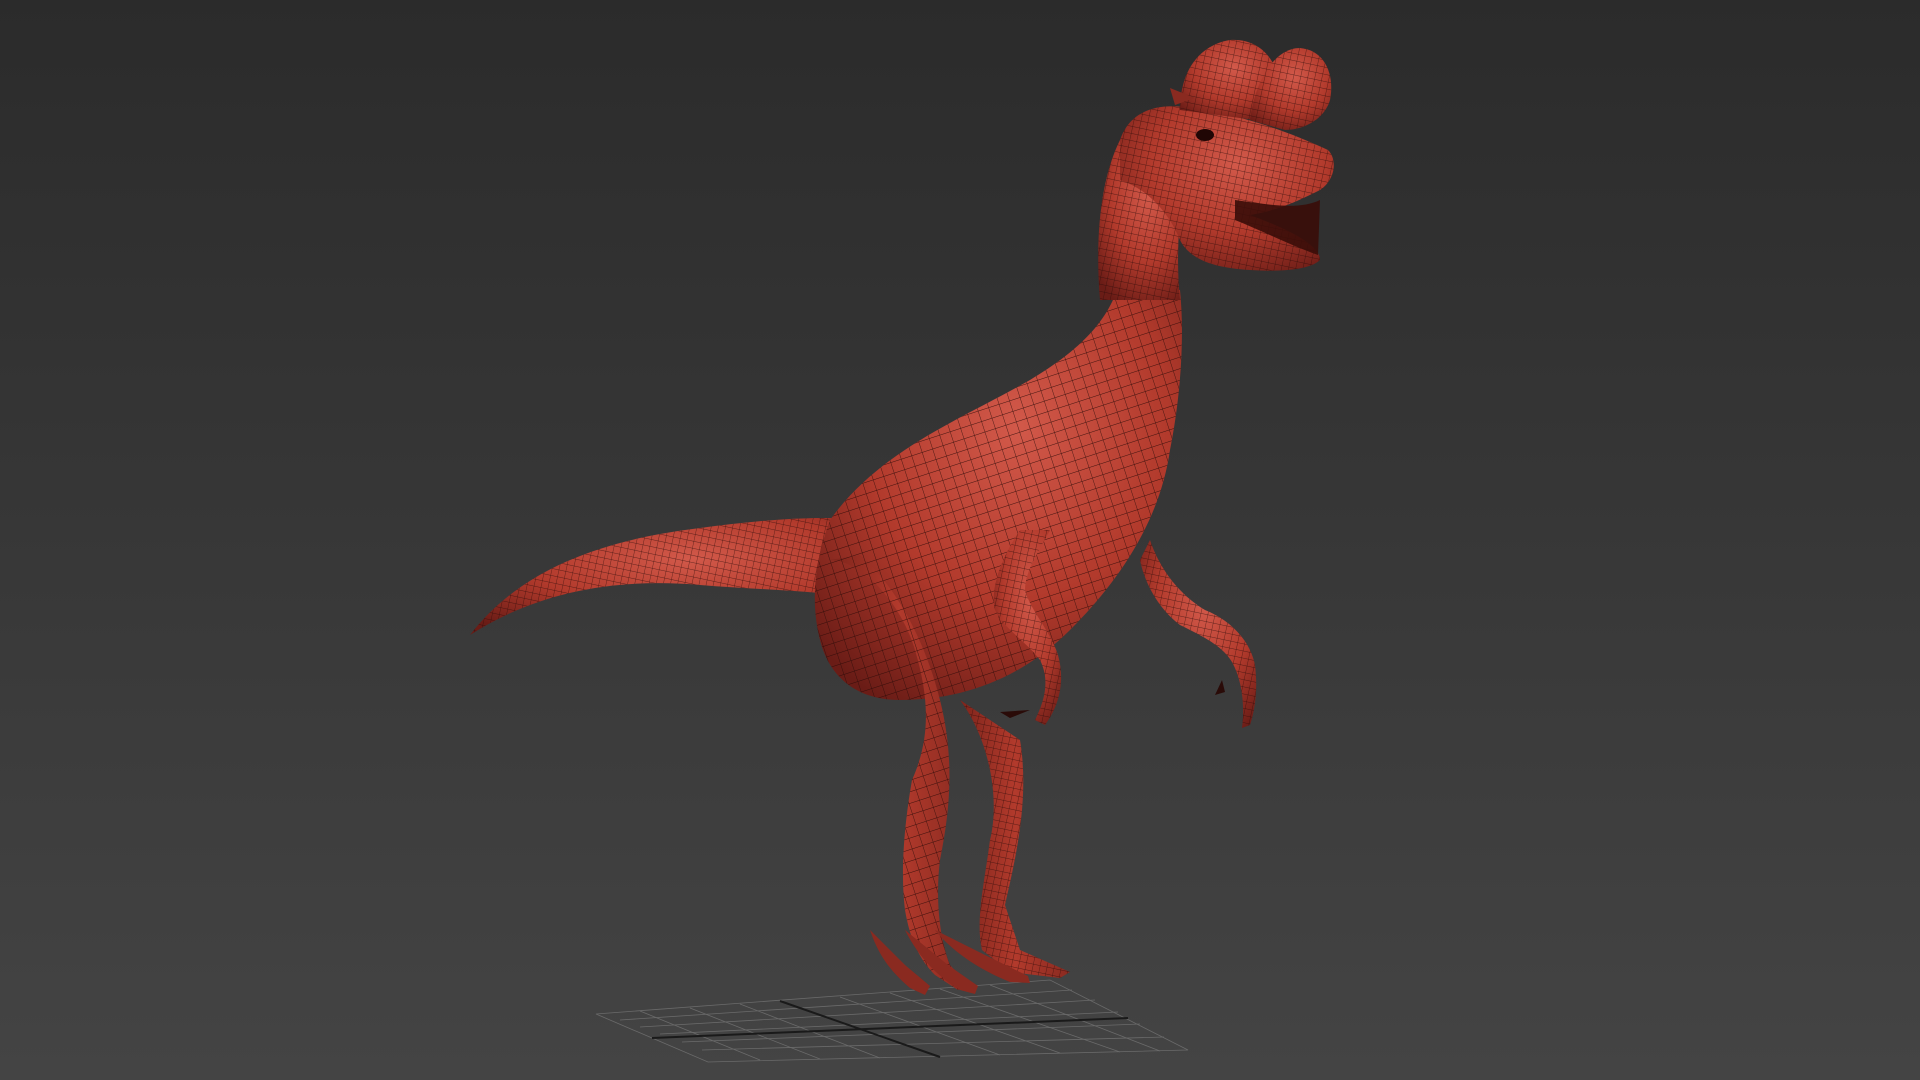  What do you see at coordinates (670, 576) in the screenshot?
I see `tail` at bounding box center [670, 576].